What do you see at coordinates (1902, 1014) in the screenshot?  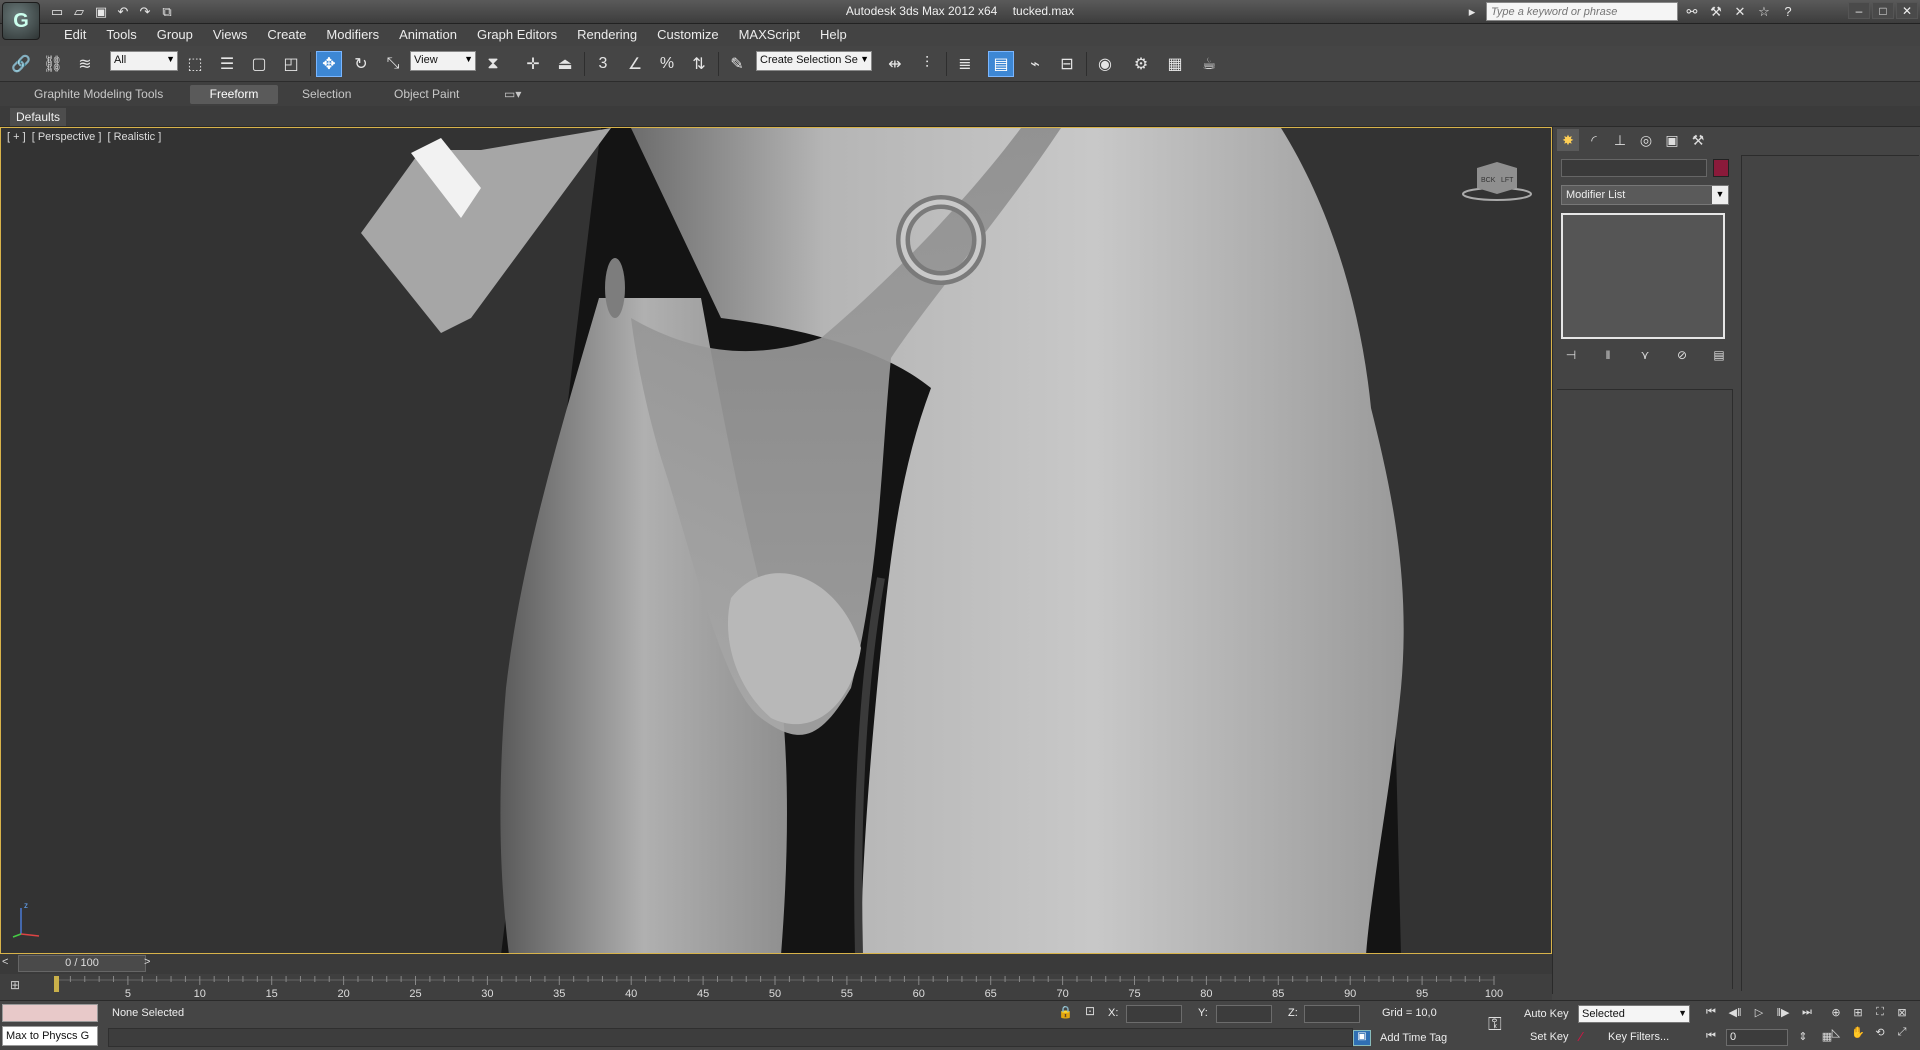 I see `zoom-extents-all-icon: ⊠` at bounding box center [1902, 1014].